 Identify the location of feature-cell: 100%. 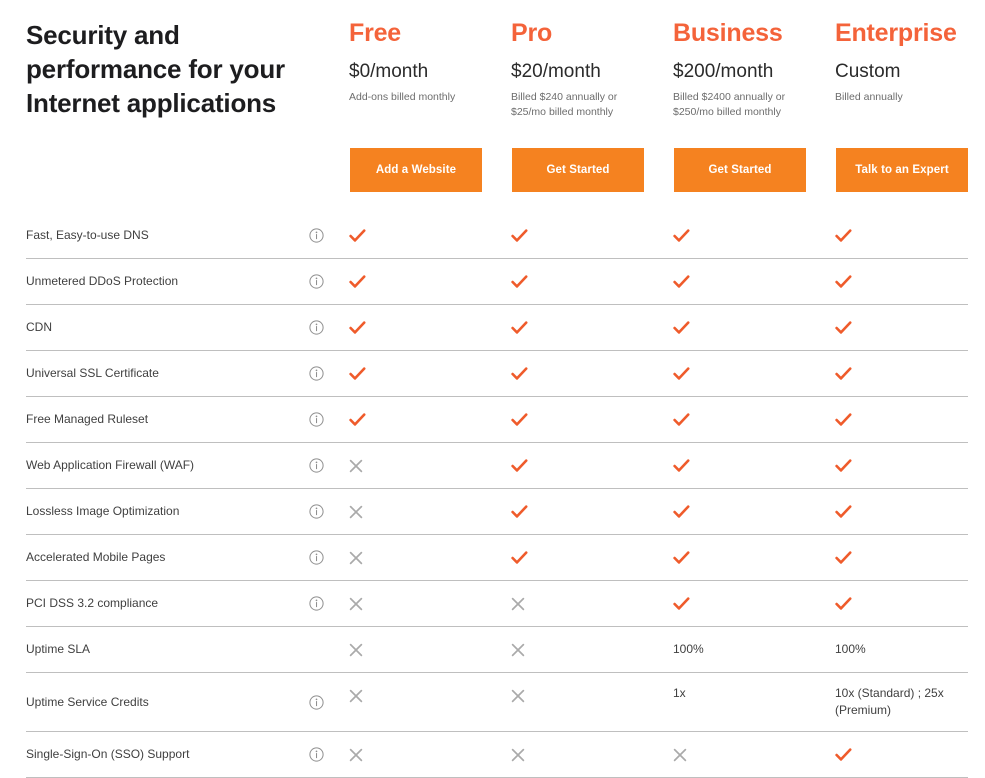
(748, 649).